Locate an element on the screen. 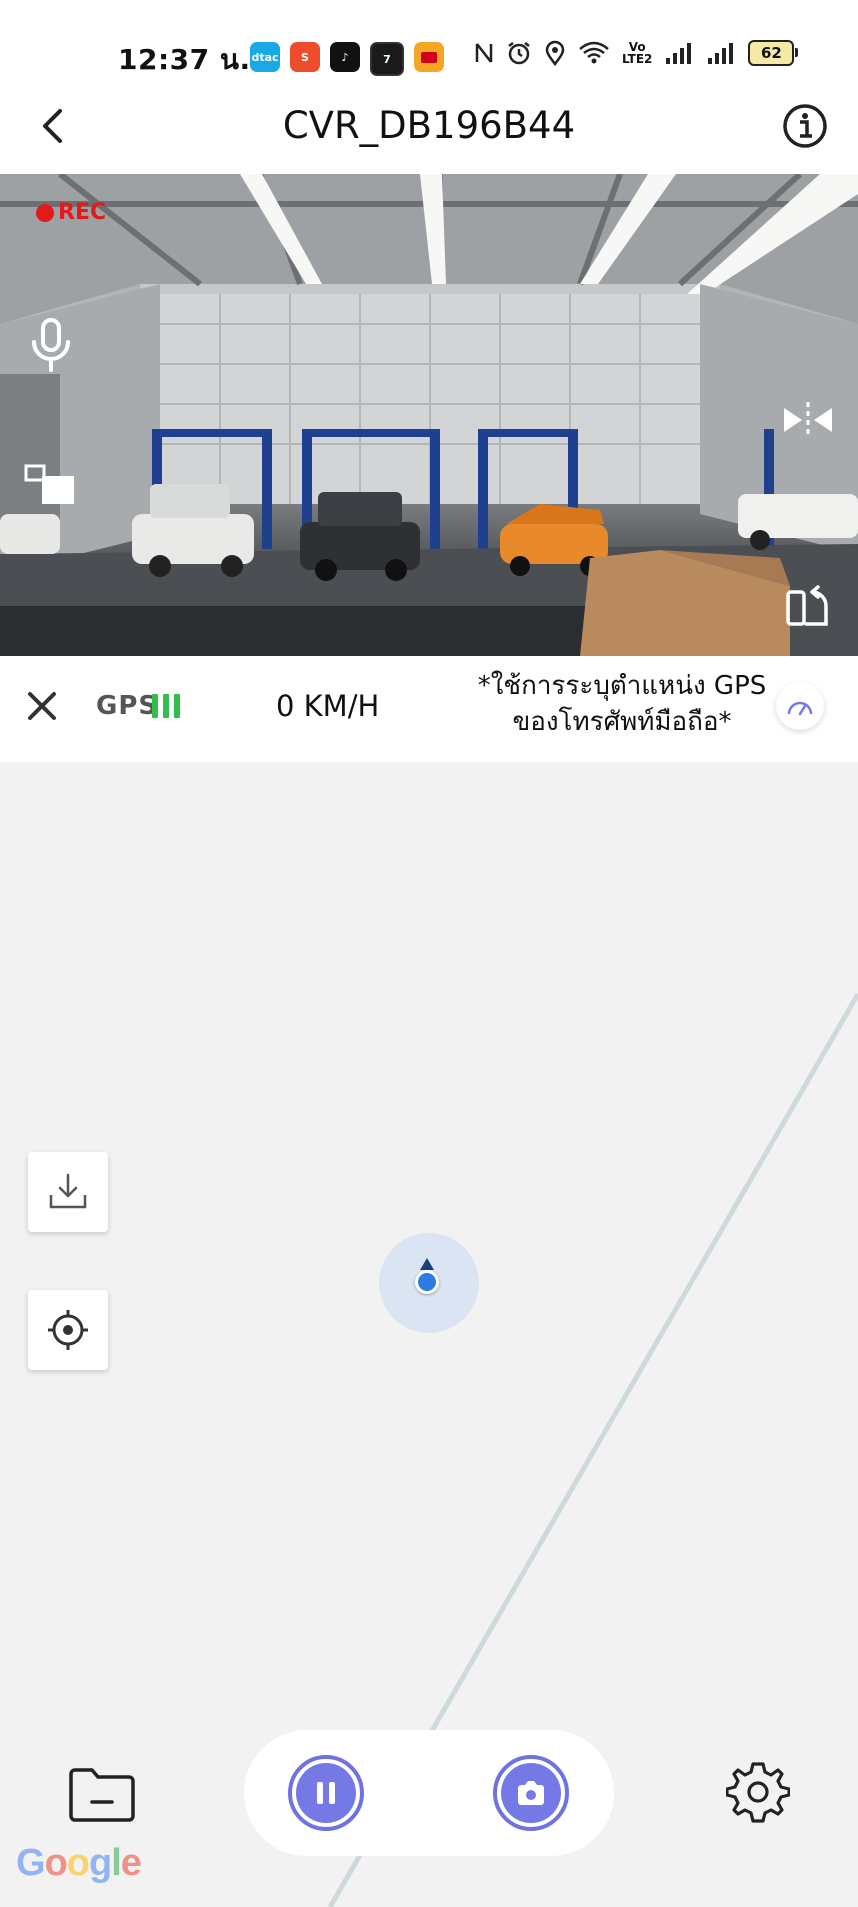  location-icon is located at coordinates (555, 53).